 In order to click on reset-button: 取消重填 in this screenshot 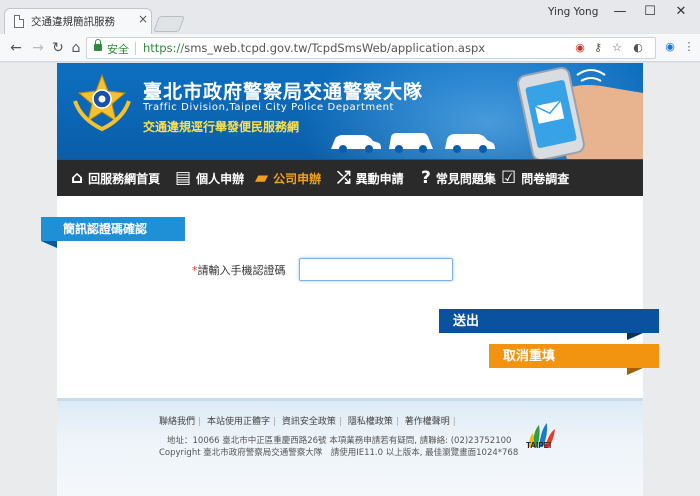, I will do `click(574, 359)`.